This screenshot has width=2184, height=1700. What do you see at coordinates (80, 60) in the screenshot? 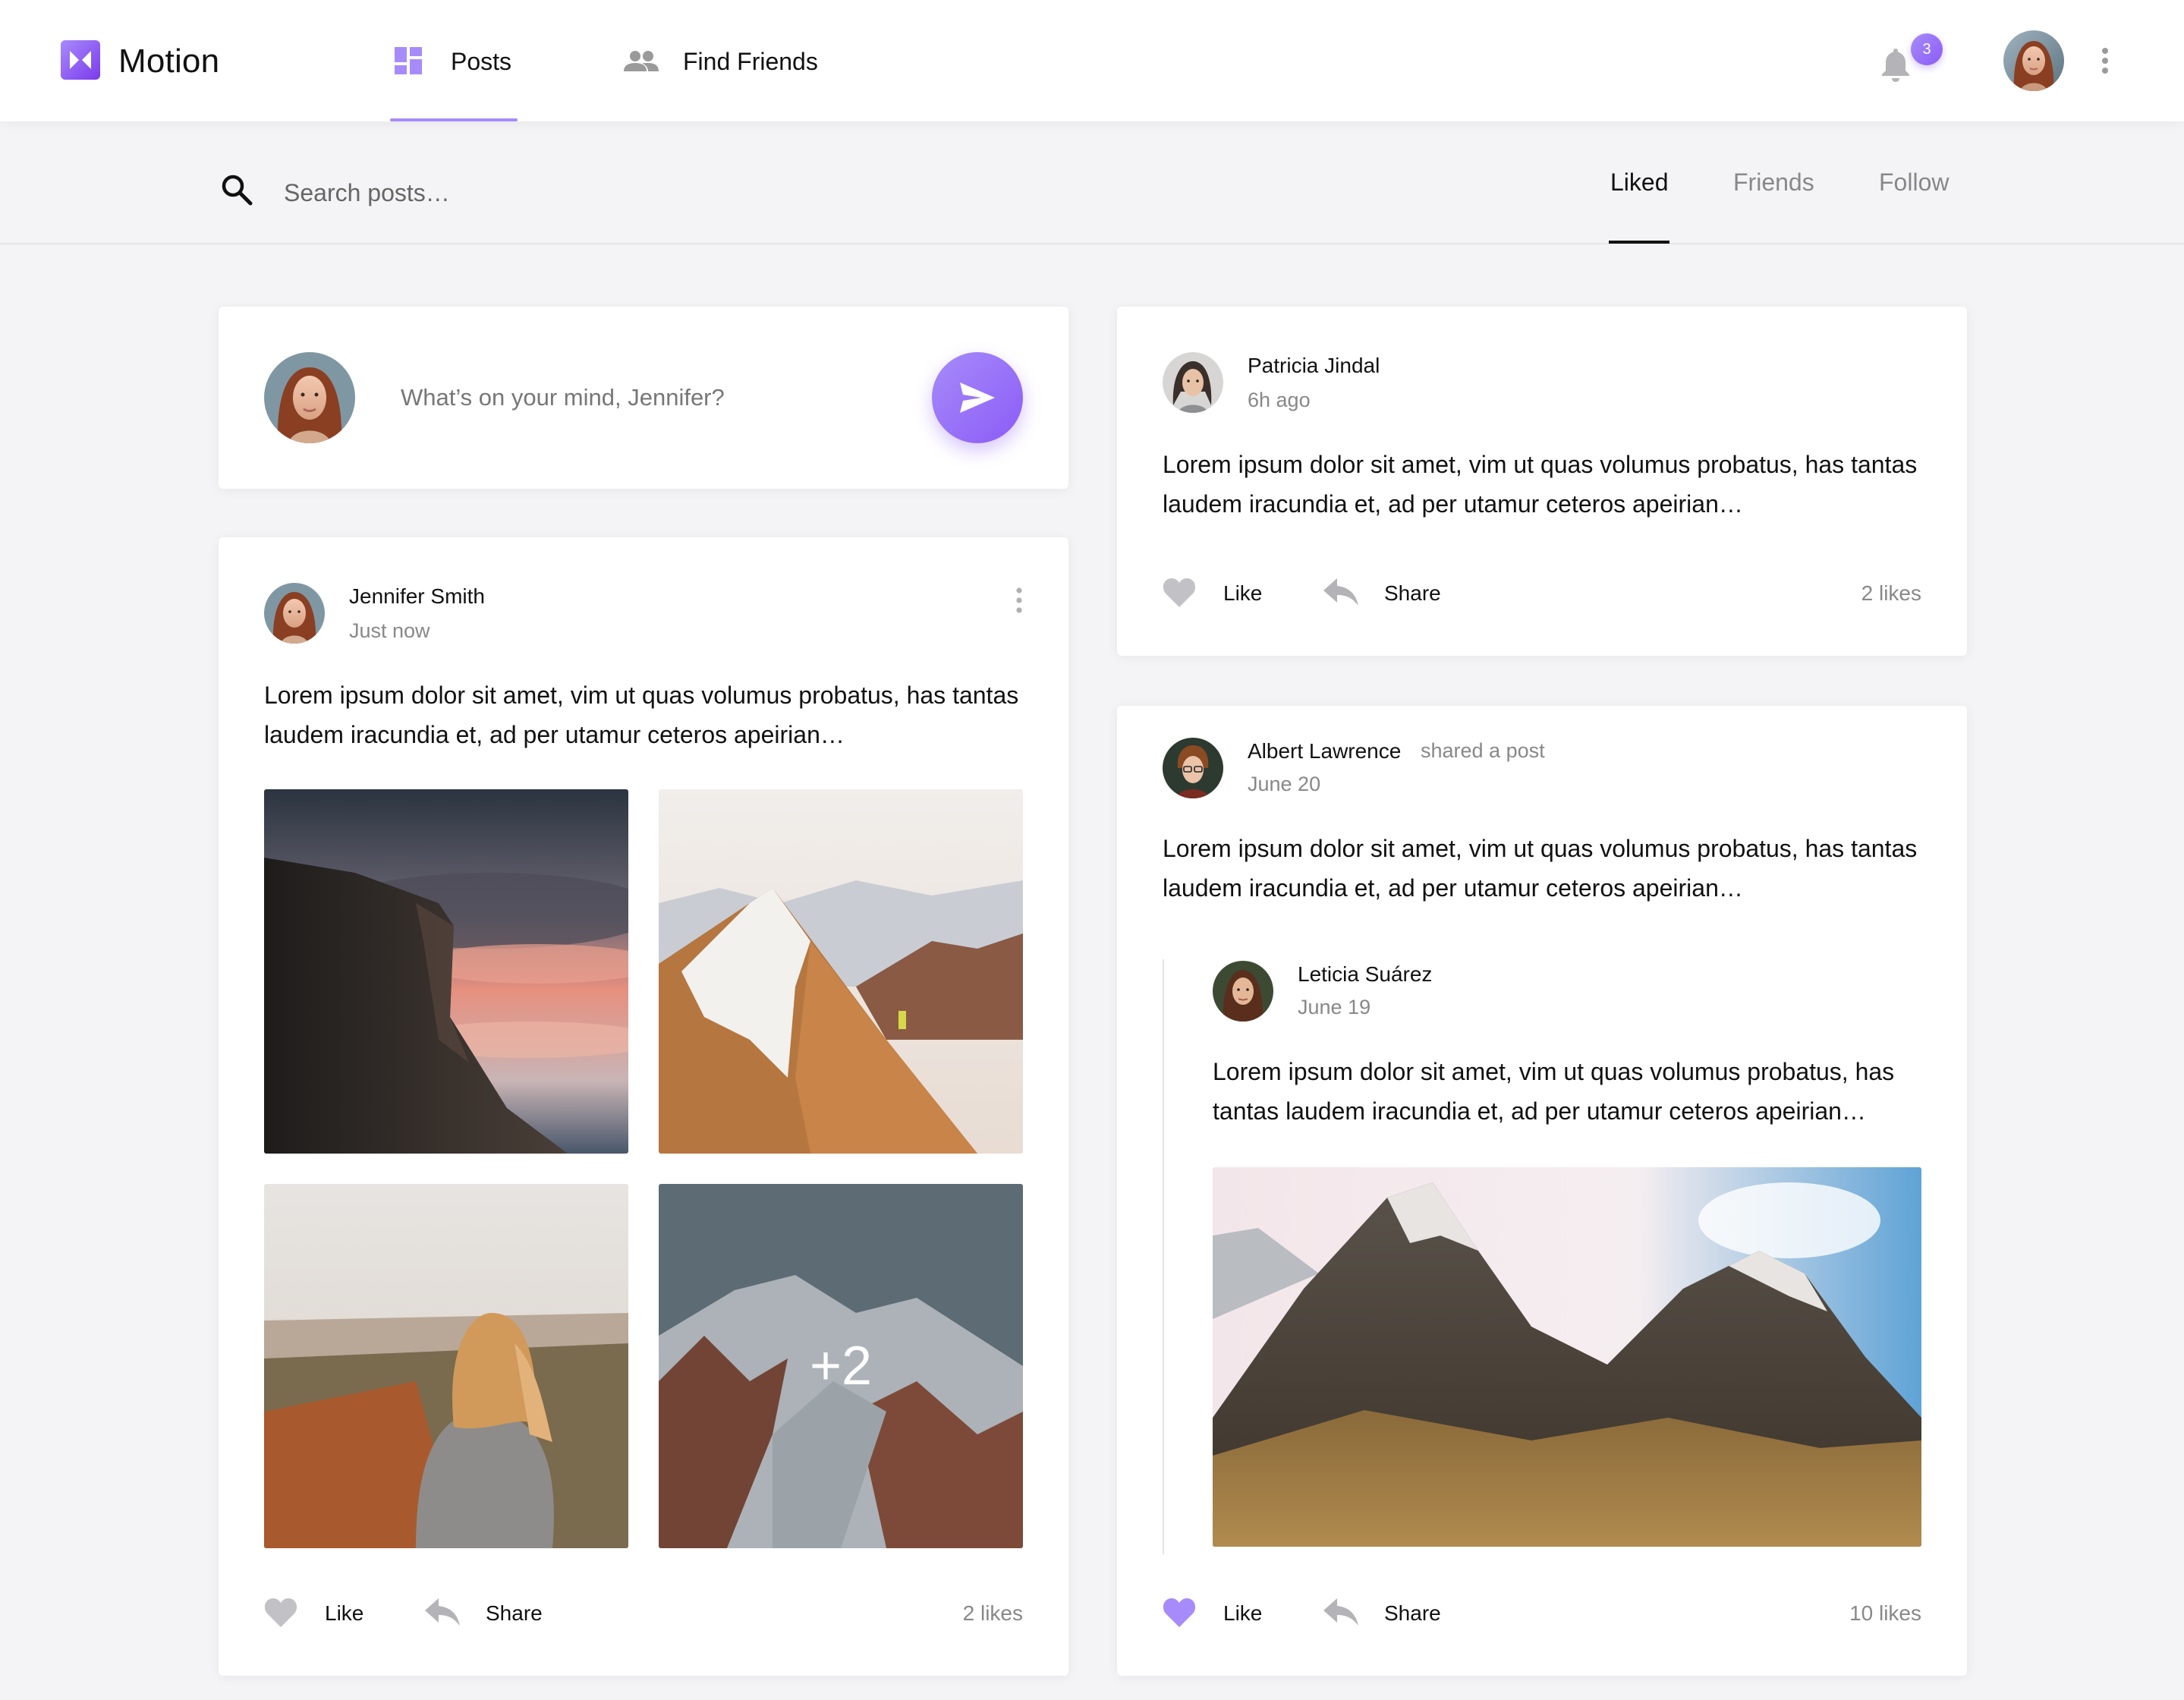
I see `motion-logo-icon` at bounding box center [80, 60].